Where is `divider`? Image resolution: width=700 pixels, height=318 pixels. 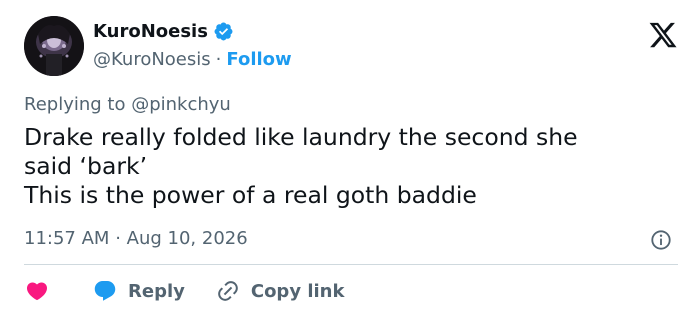
divider is located at coordinates (351, 264).